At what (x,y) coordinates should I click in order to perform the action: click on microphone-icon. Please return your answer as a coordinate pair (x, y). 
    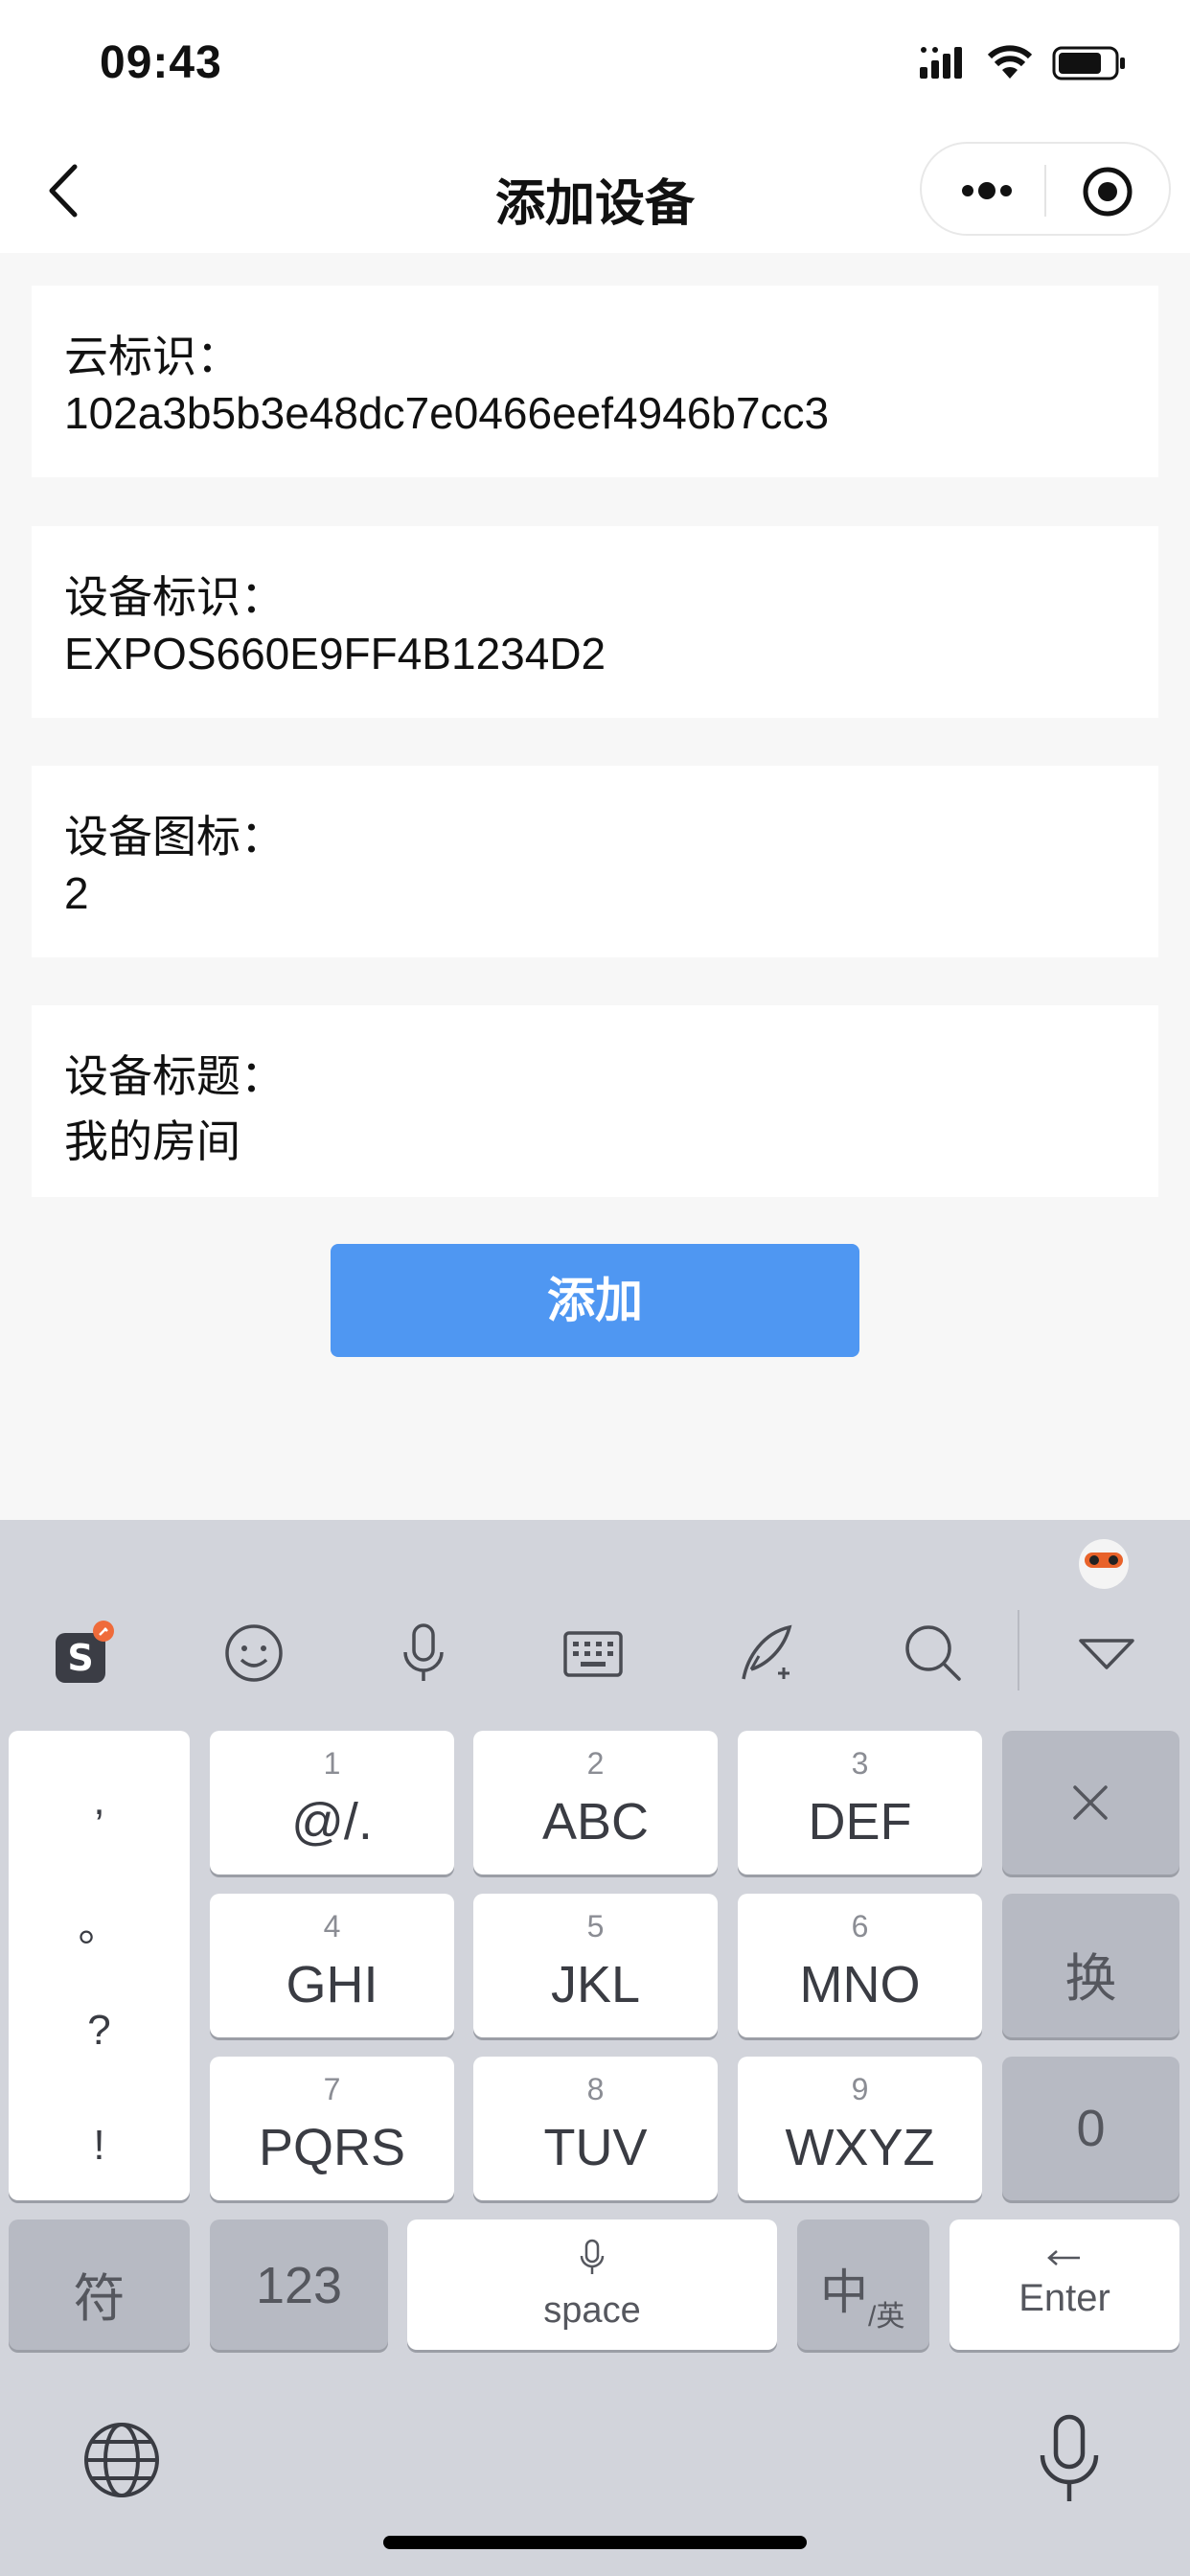
    Looking at the image, I should click on (424, 1653).